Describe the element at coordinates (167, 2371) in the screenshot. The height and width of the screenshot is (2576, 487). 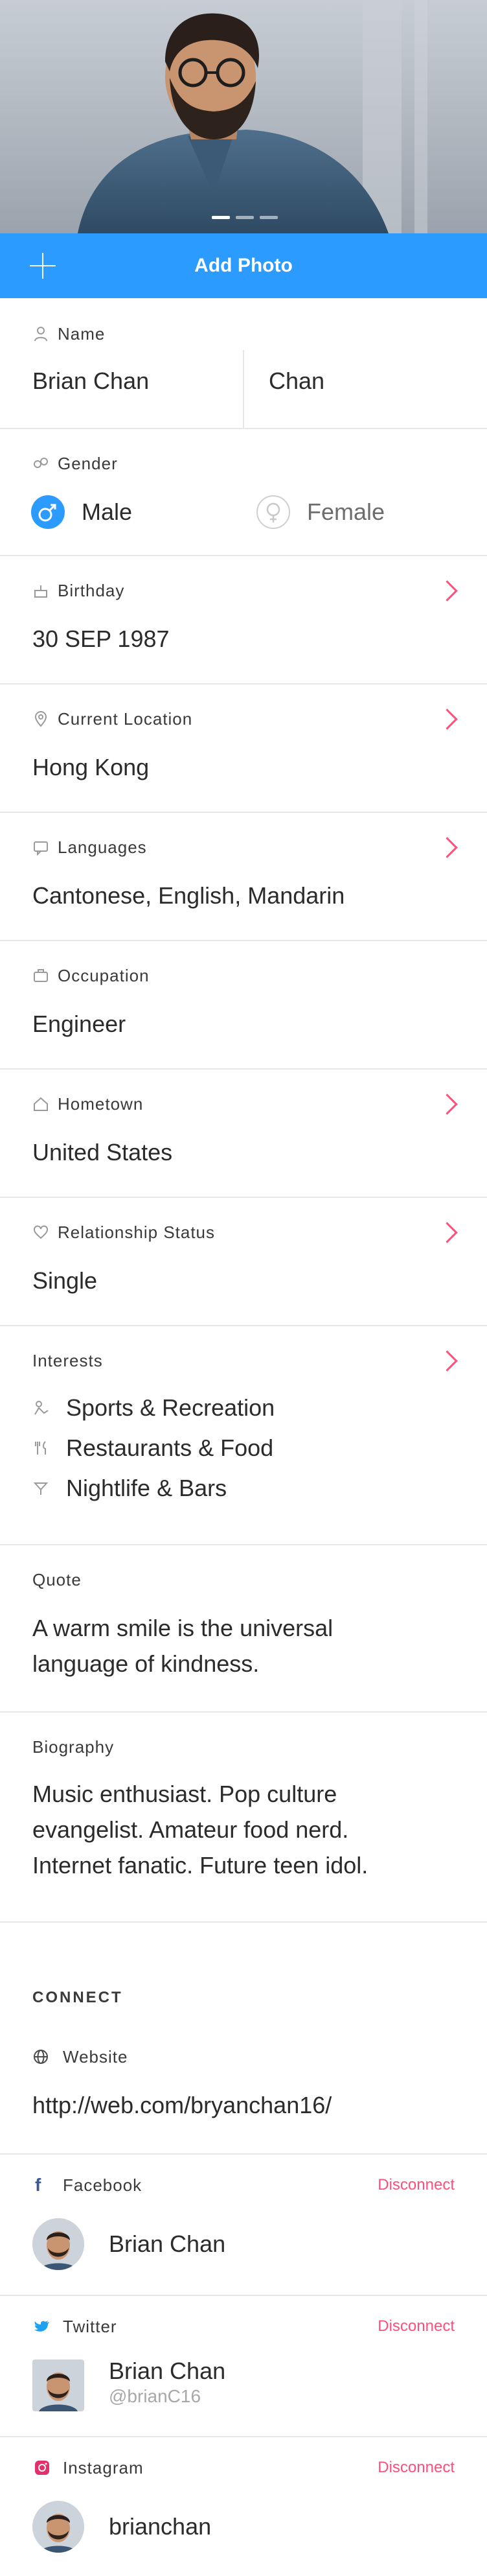
I see `twitter-account-name: Brian Chan` at that location.